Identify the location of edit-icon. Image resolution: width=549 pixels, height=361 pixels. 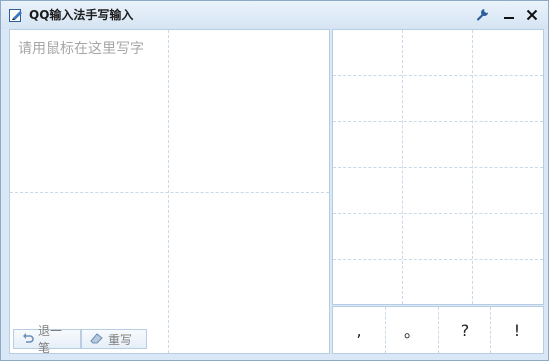
(16, 14).